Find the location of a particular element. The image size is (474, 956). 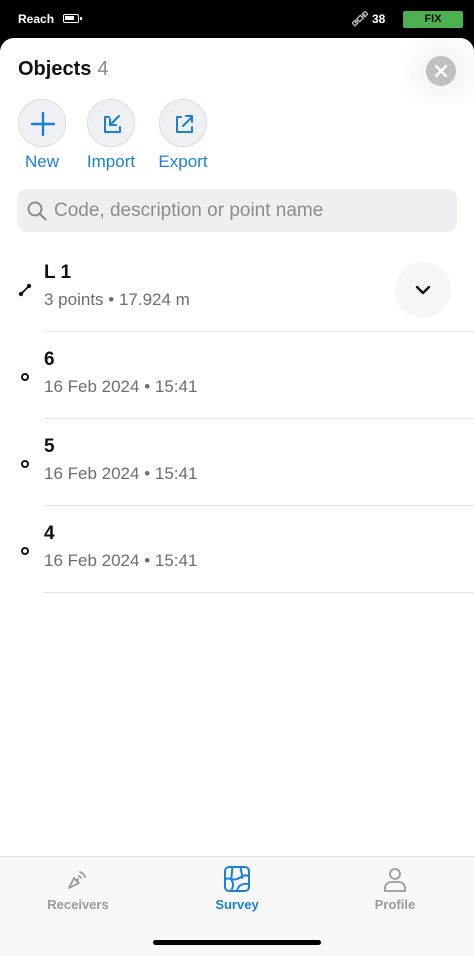

status-app-name: Reach is located at coordinates (36, 19).